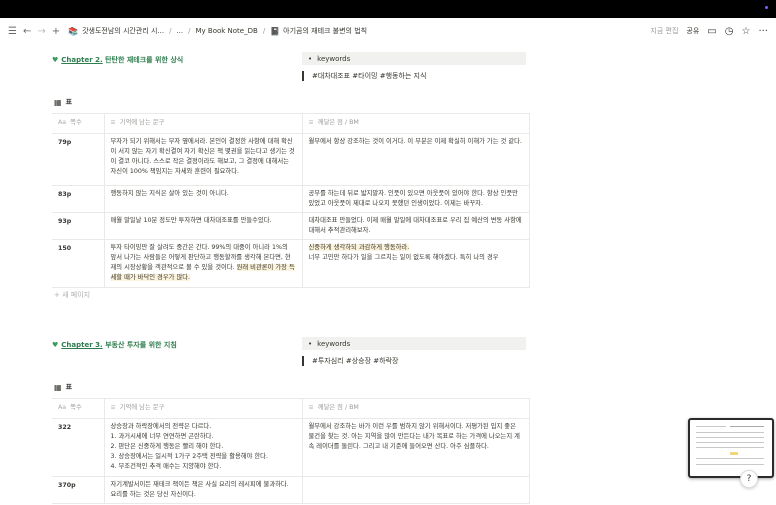  Describe the element at coordinates (73, 31) in the screenshot. I see `workspace-icon: 📚` at that location.